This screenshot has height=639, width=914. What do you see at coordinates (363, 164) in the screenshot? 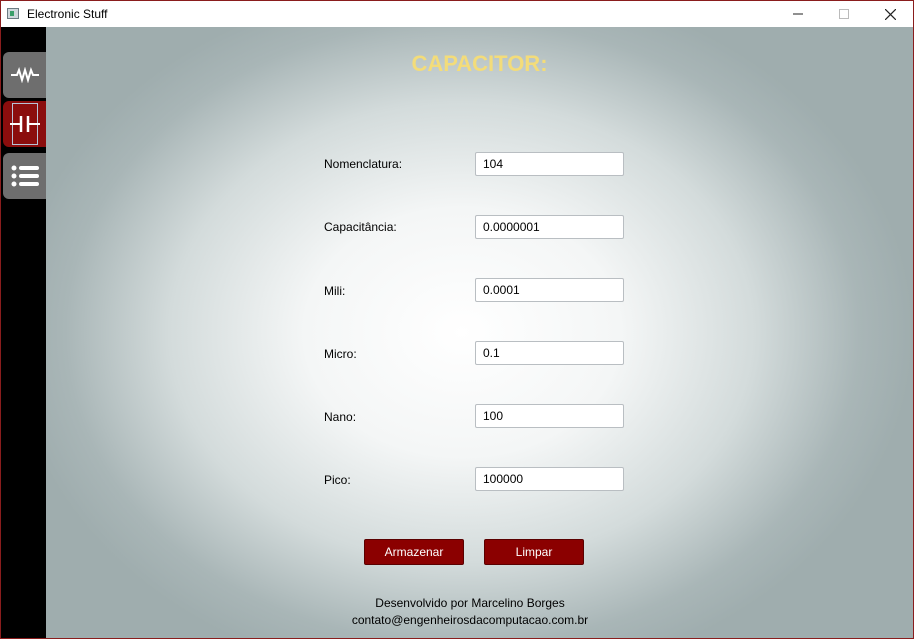
I see `nomenclatura-label: Nomenclatura:` at bounding box center [363, 164].